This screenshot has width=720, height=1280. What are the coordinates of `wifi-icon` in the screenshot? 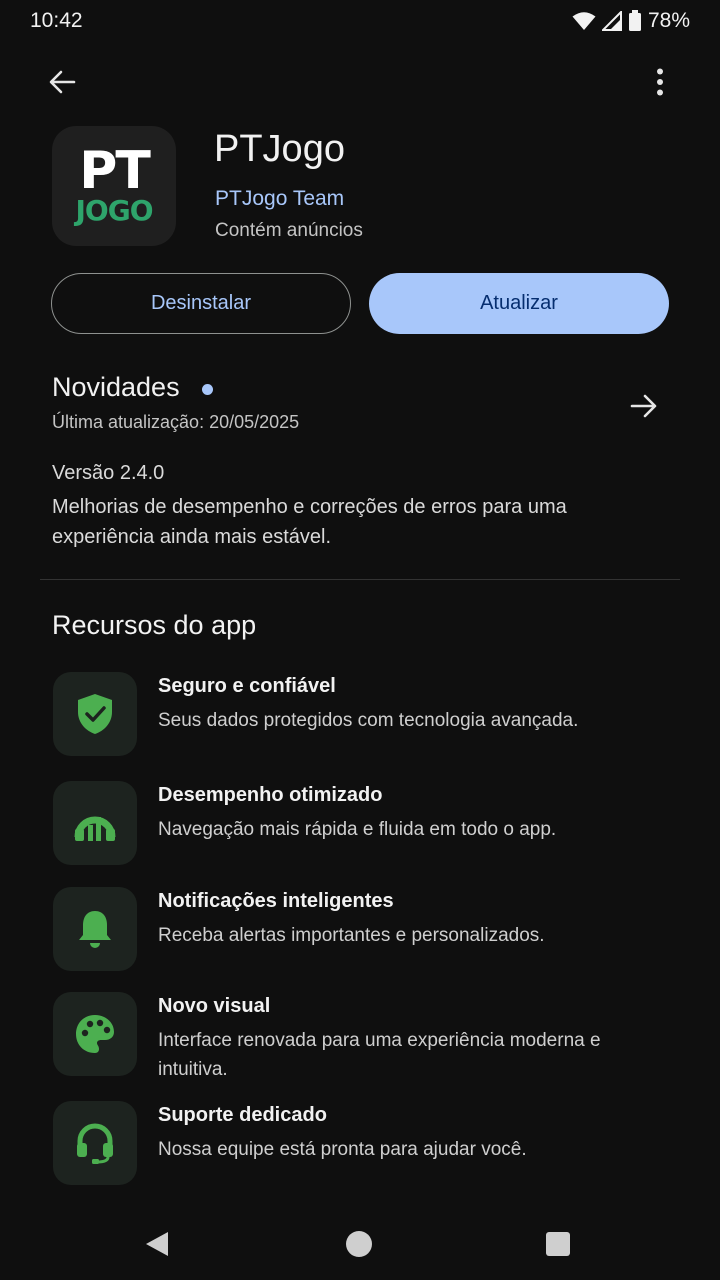 It's located at (584, 21).